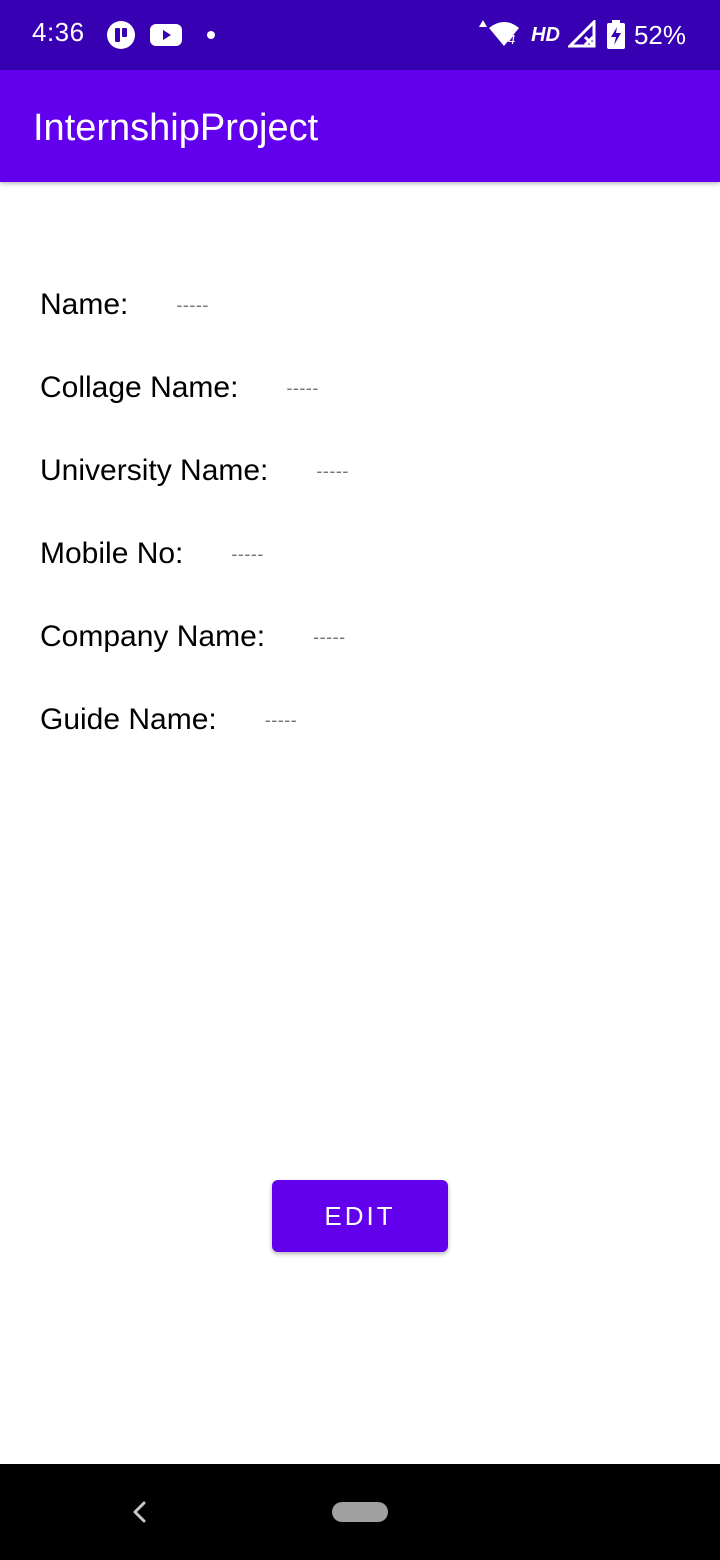 This screenshot has width=720, height=1560. I want to click on status-time: 4:36, so click(58, 32).